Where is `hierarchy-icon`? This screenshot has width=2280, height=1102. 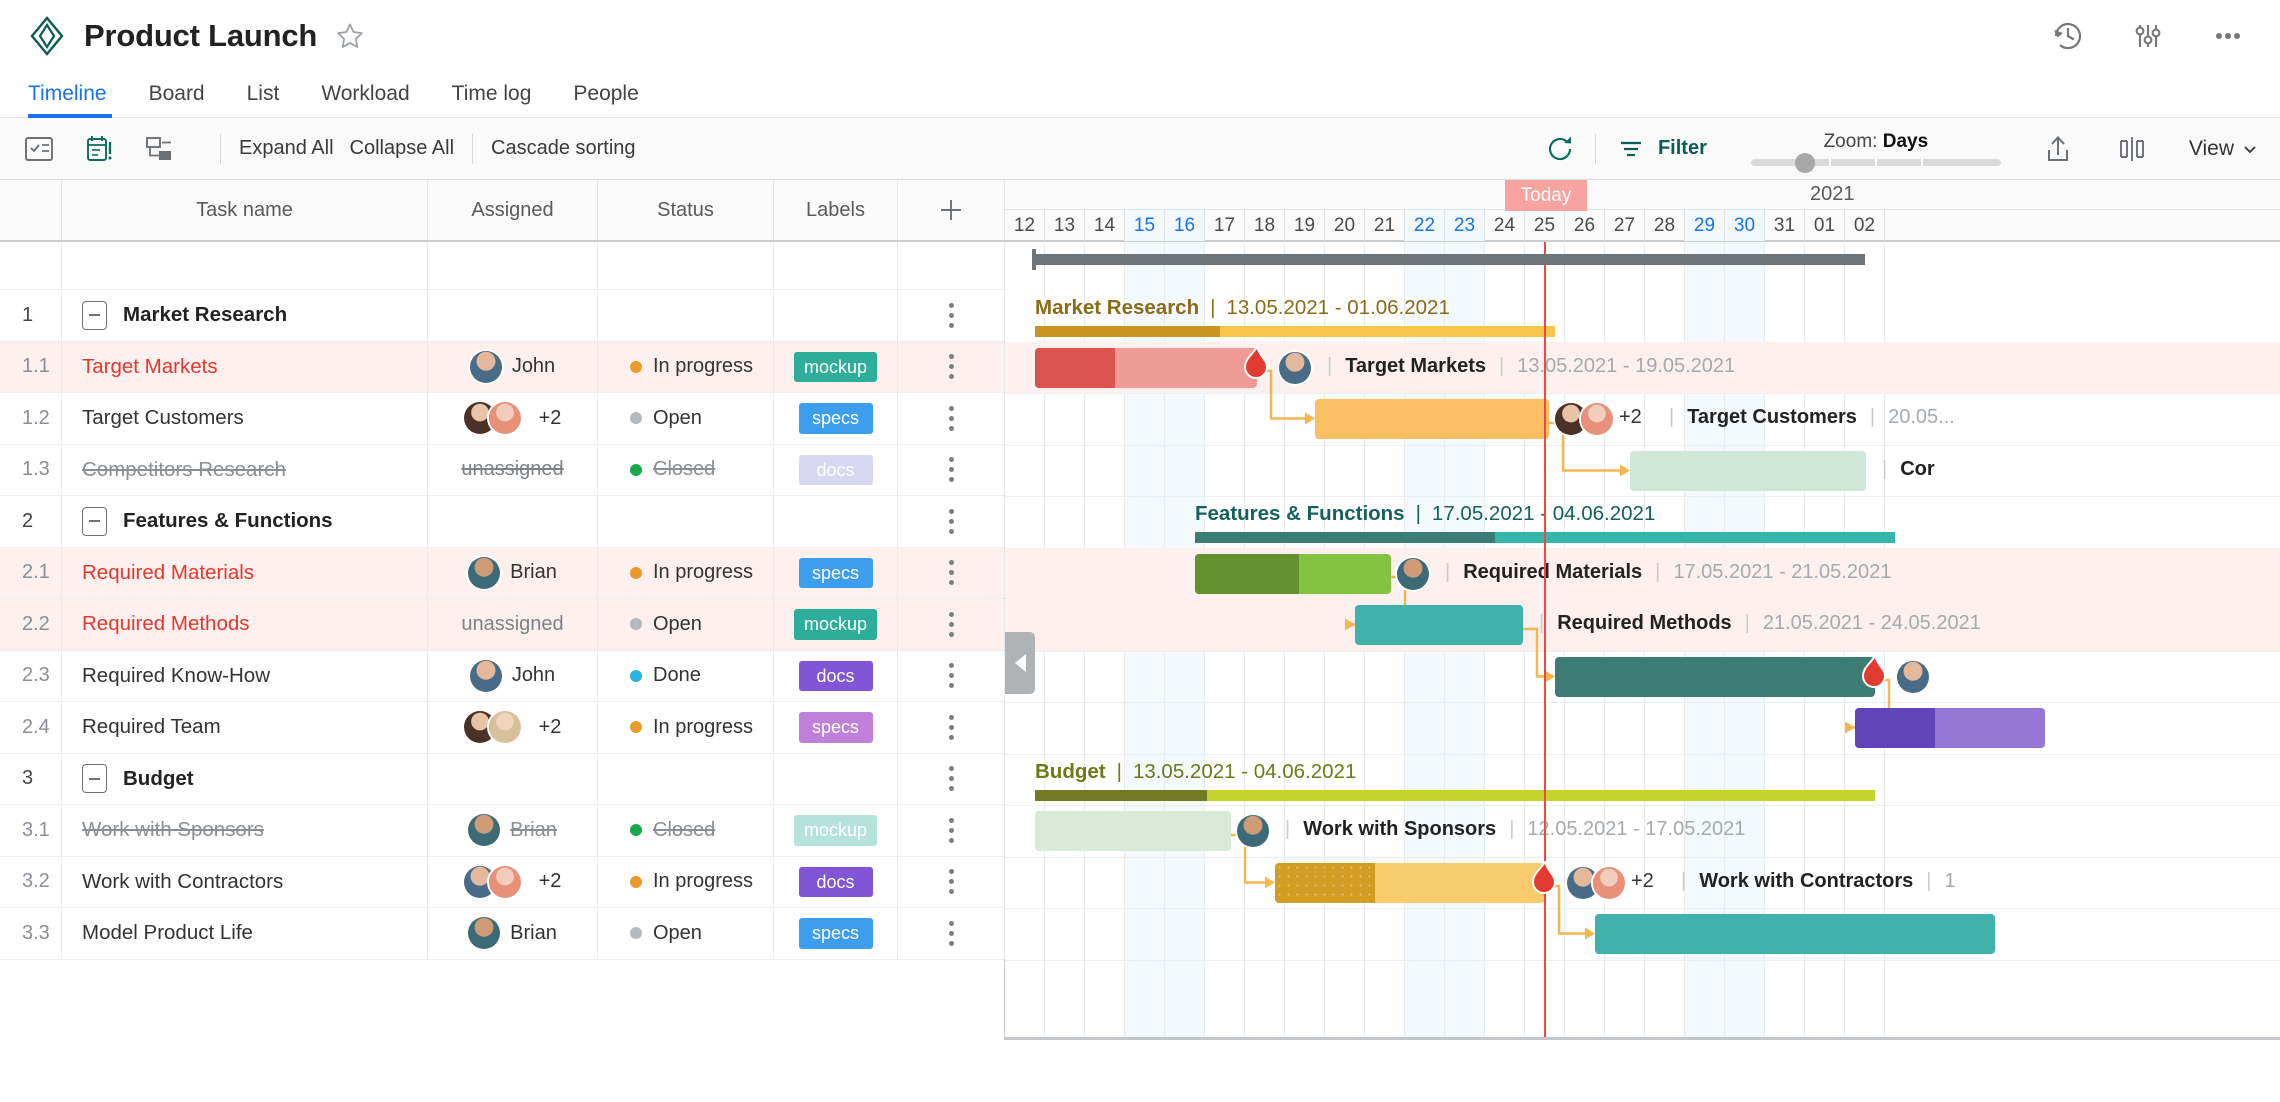 hierarchy-icon is located at coordinates (159, 149).